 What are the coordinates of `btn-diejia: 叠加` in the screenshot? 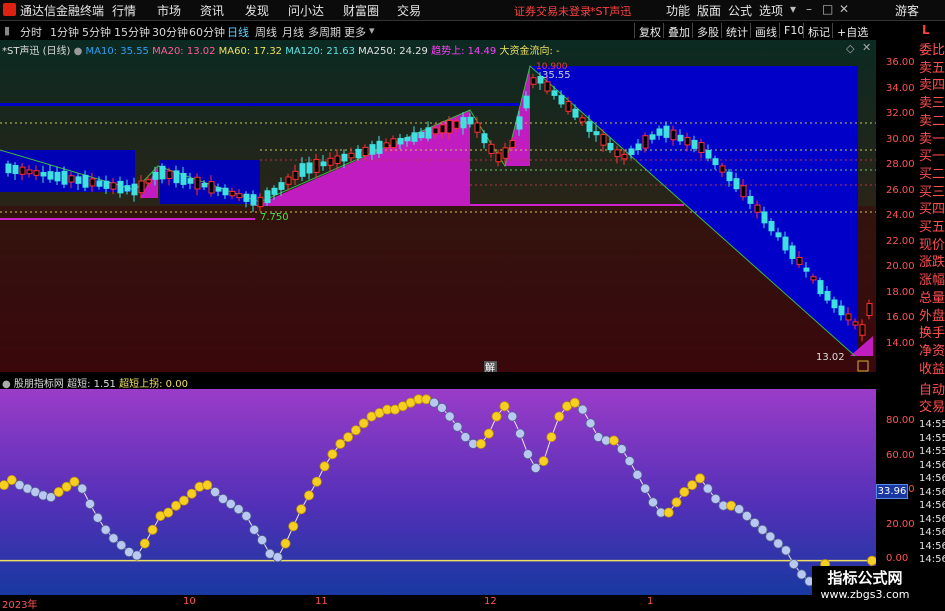 It's located at (679, 32).